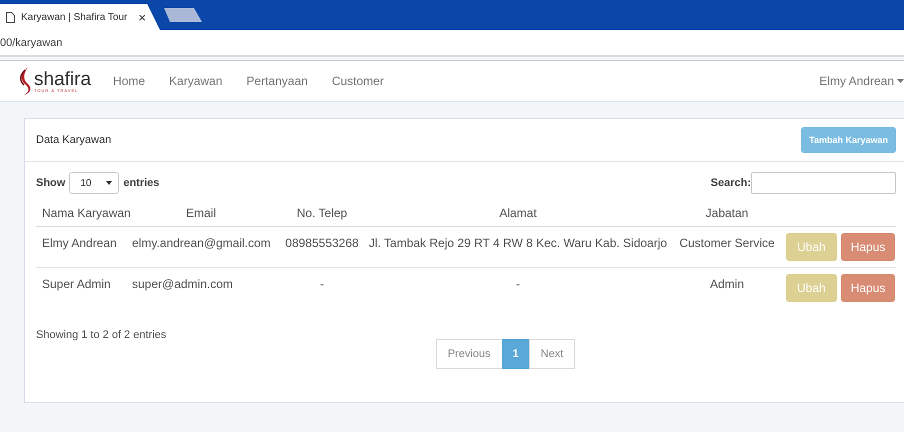 This screenshot has width=904, height=432. Describe the element at coordinates (129, 81) in the screenshot. I see `nav-link: Home` at that location.